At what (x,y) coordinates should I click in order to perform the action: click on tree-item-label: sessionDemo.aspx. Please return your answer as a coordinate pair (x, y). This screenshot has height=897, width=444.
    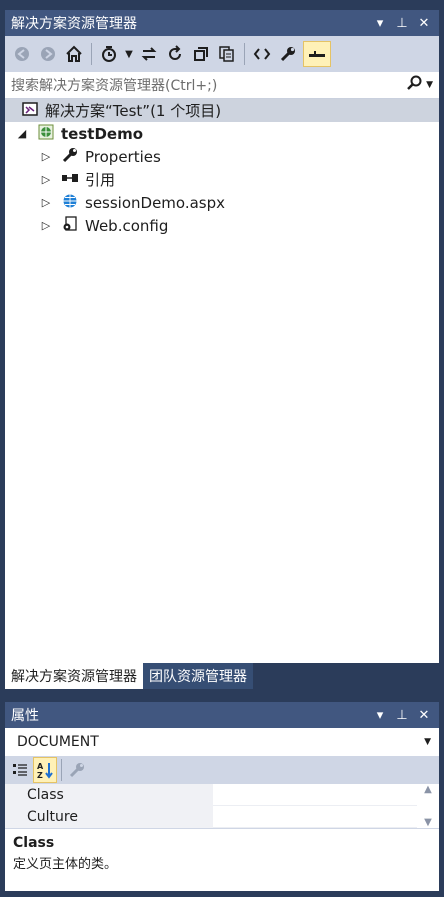
    Looking at the image, I should click on (155, 202).